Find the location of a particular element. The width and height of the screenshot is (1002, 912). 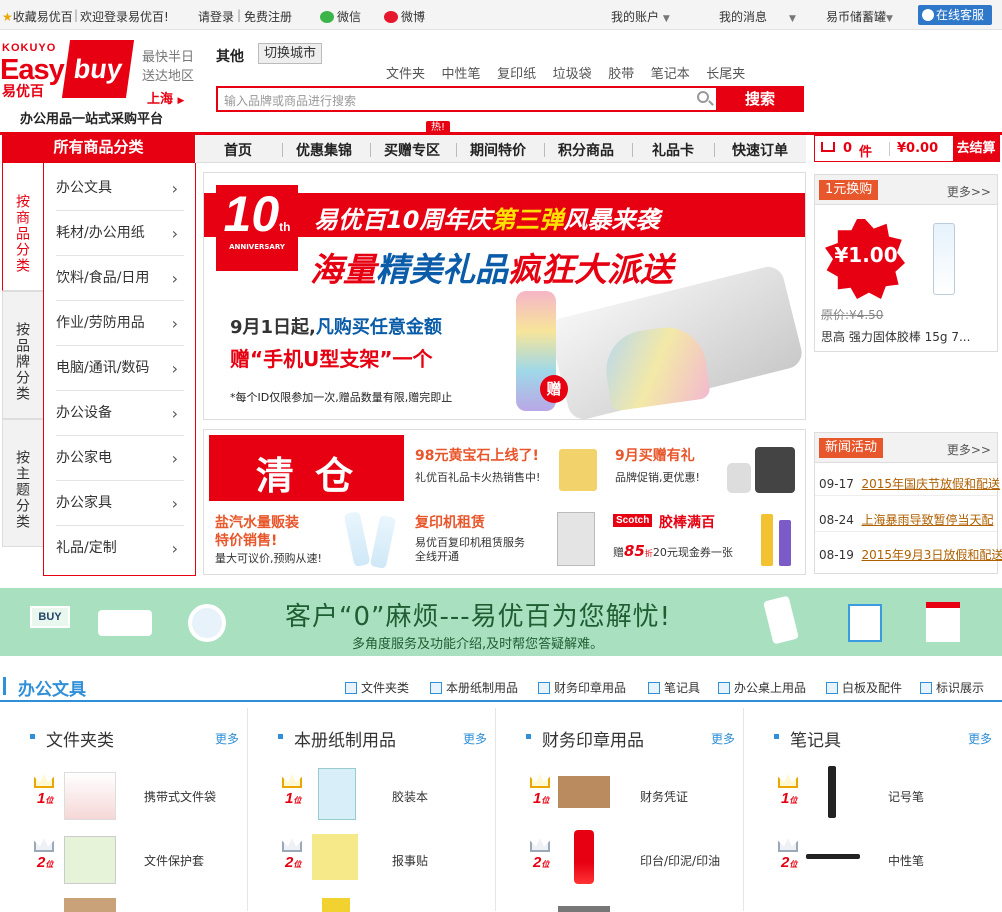

category-item: 作业/劳防用品 › is located at coordinates (120, 323).